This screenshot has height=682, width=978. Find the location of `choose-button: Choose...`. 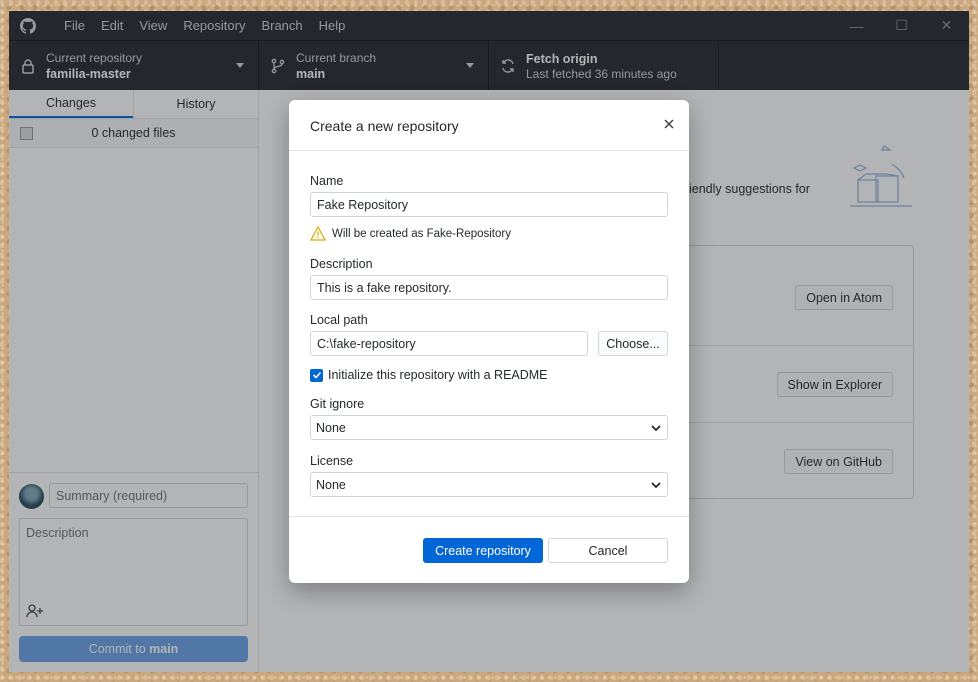

choose-button: Choose... is located at coordinates (633, 343).